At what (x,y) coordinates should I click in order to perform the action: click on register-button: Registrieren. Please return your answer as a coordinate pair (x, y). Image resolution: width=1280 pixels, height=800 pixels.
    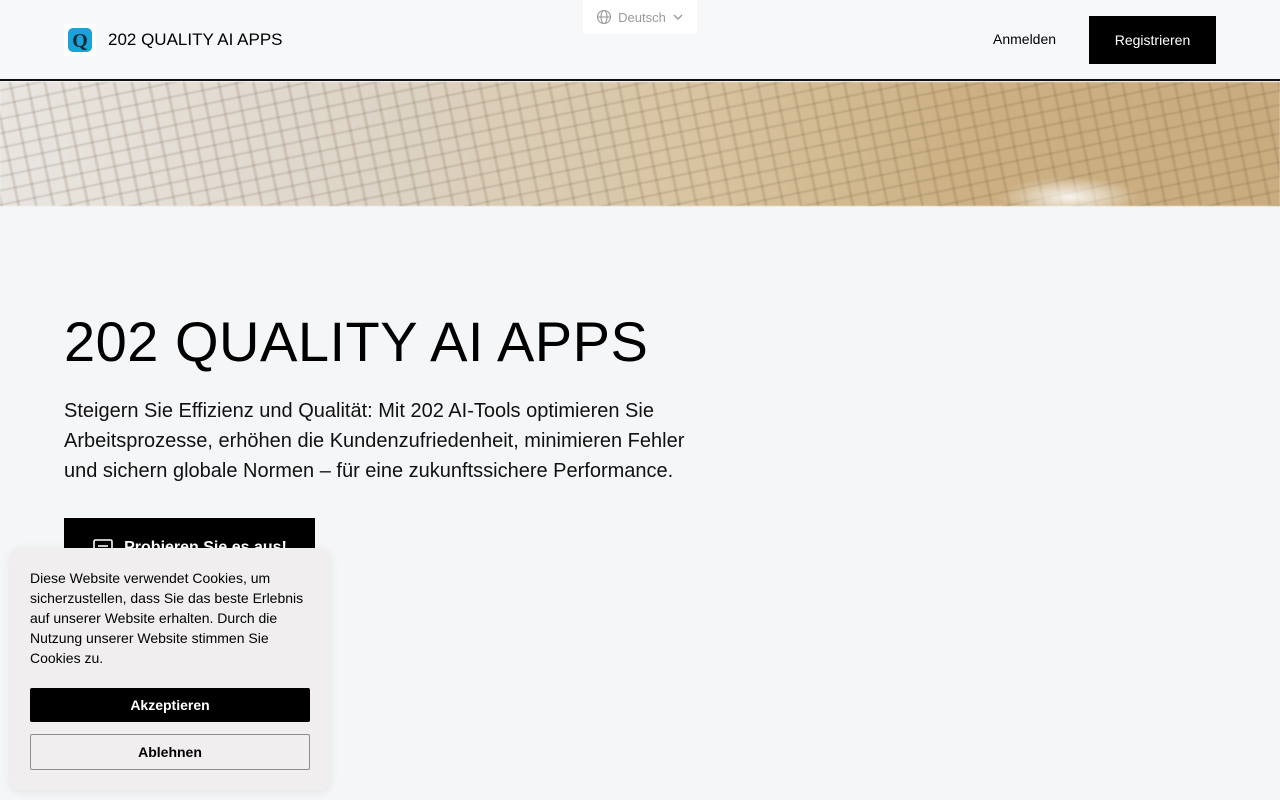
    Looking at the image, I should click on (1152, 40).